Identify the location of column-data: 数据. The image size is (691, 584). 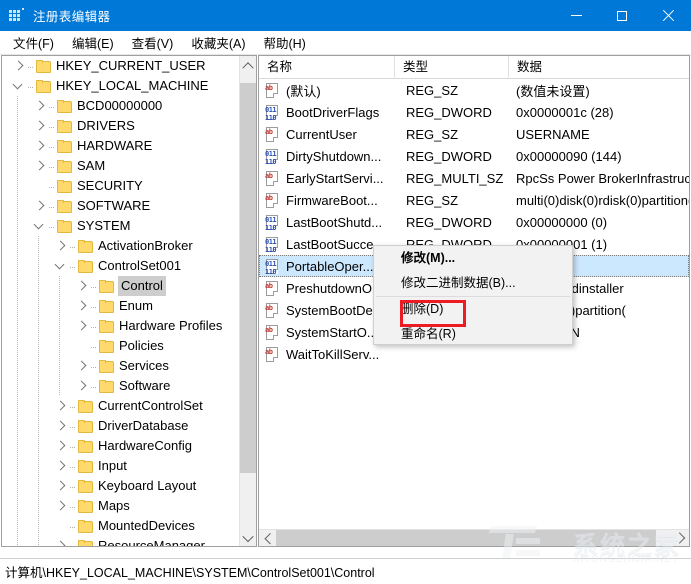
(599, 67).